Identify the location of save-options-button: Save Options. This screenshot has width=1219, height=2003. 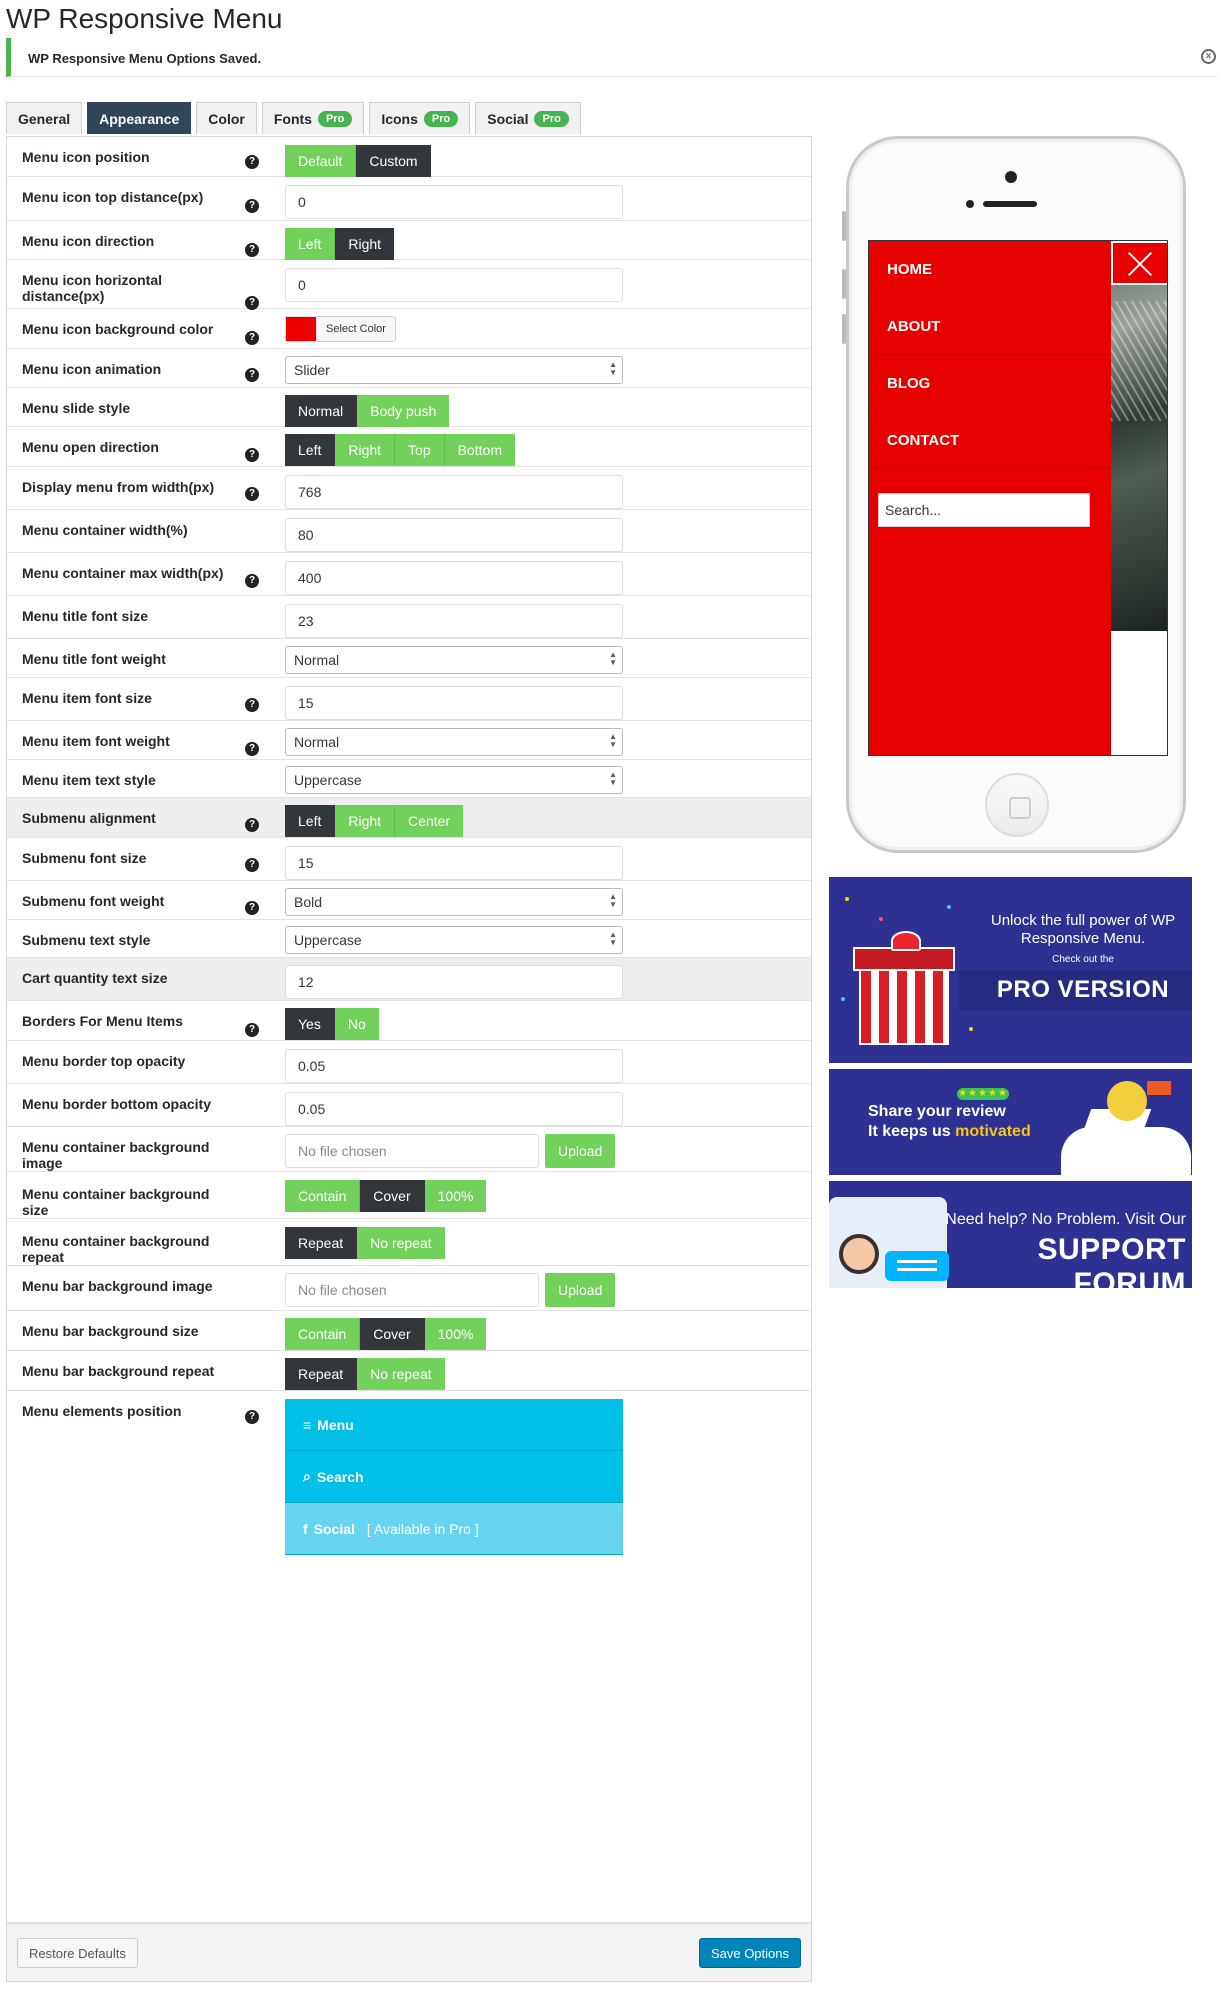
(749, 1953).